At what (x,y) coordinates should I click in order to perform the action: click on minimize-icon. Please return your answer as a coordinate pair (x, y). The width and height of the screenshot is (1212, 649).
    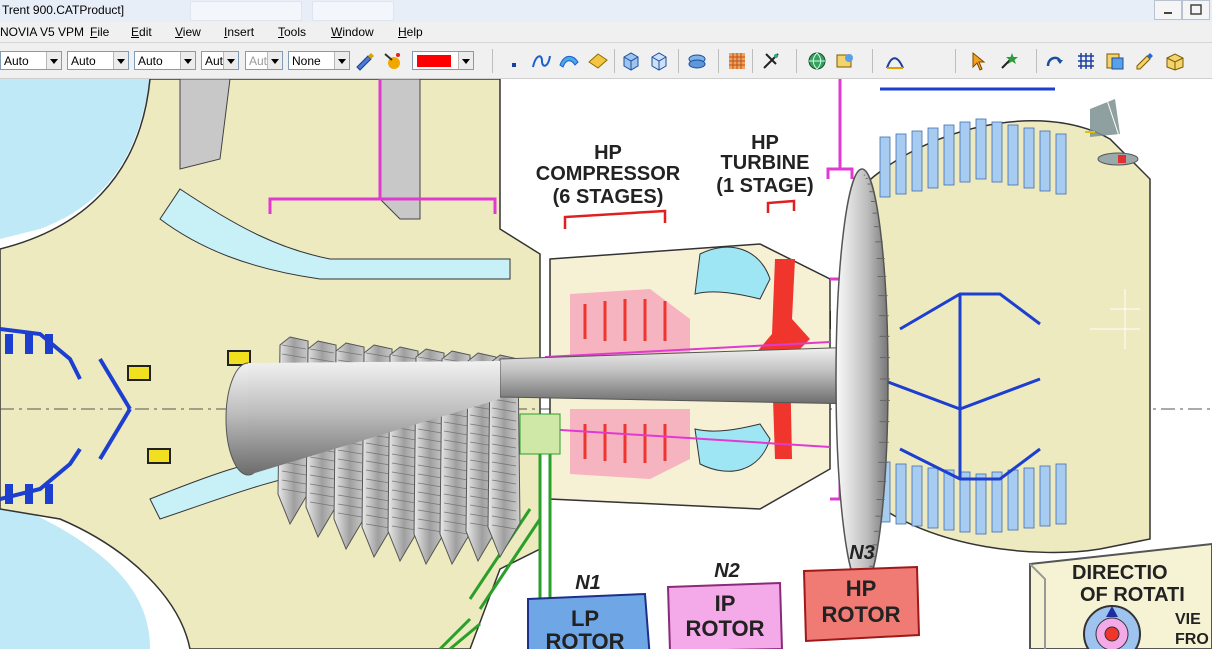
    Looking at the image, I should click on (1168, 13).